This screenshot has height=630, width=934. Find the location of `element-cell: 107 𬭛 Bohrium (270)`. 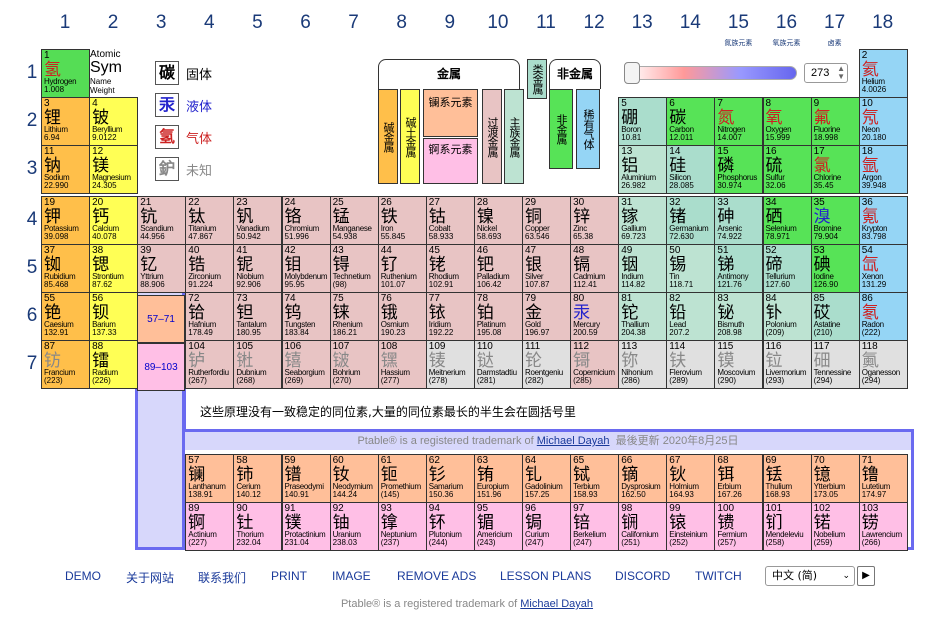

element-cell: 107 𬭛 Bohrium (270) is located at coordinates (354, 364).